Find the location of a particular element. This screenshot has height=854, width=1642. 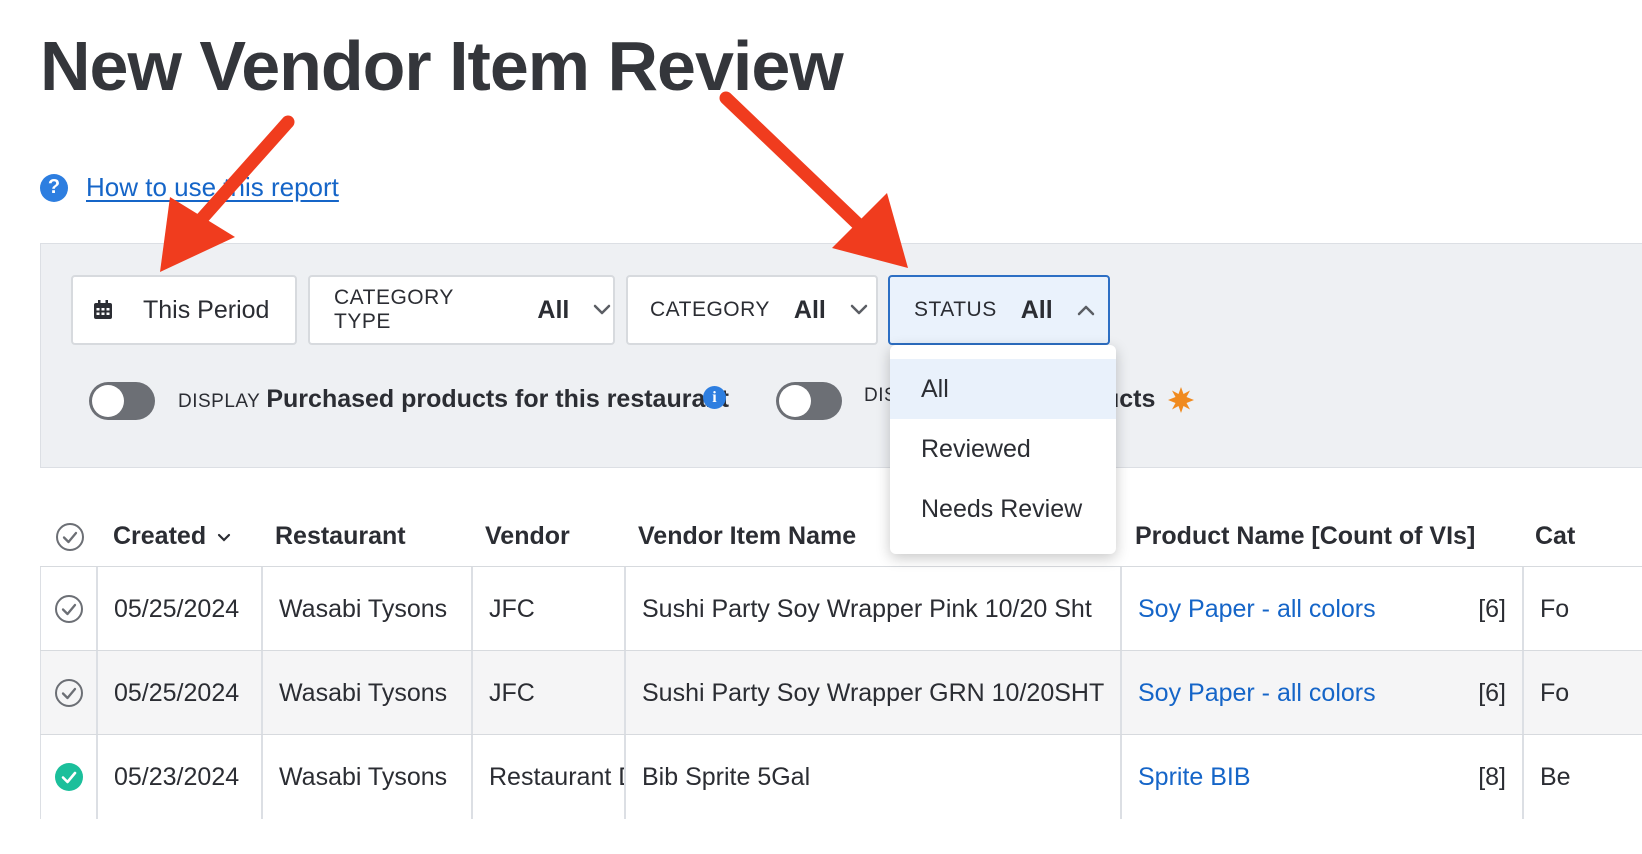

vendor-item-cell: Sushi Party Soy Wrapper GRN 10/20SHT is located at coordinates (872, 693).